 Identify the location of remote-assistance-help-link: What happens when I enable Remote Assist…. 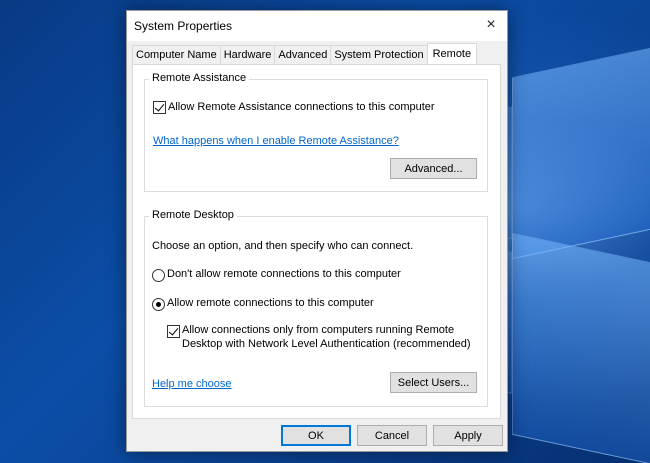
(276, 141).